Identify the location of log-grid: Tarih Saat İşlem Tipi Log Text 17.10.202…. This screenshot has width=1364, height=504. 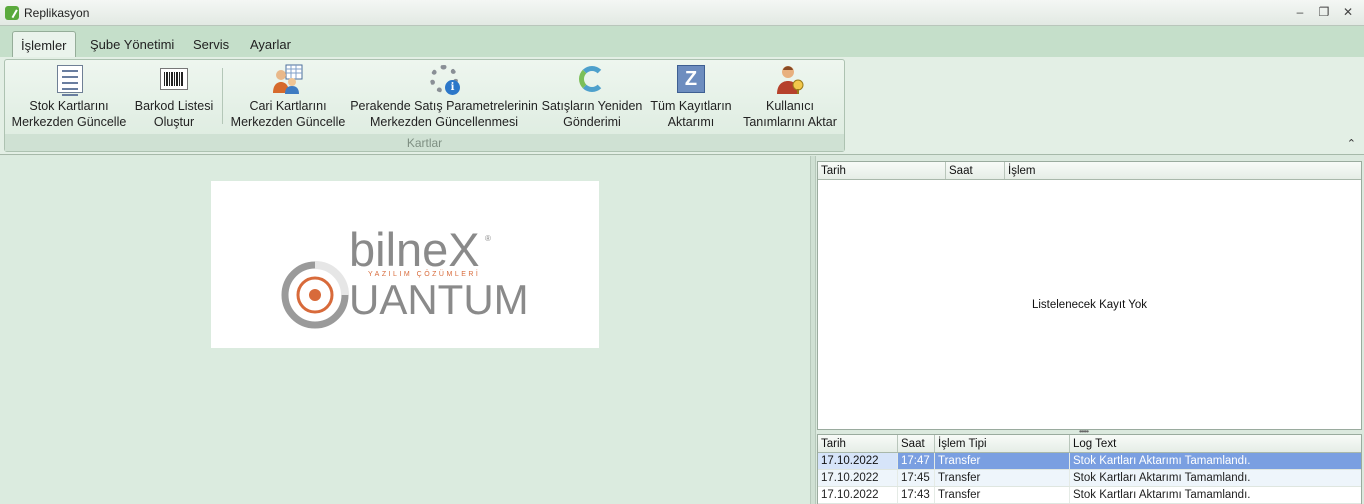
(1089, 469).